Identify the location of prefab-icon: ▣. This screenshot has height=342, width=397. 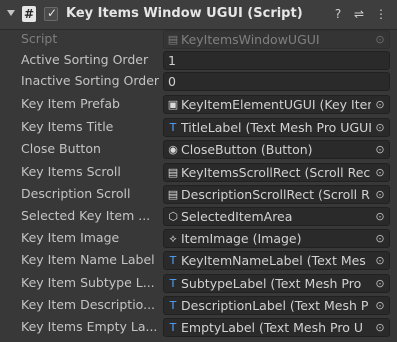
(173, 104).